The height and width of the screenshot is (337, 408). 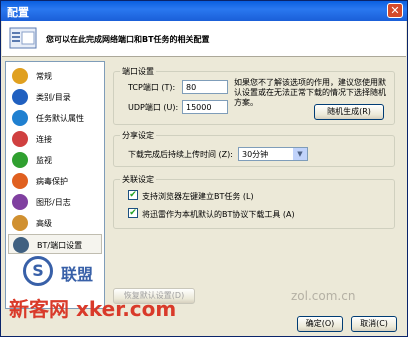 What do you see at coordinates (20, 160) in the screenshot?
I see `monitor-icon` at bounding box center [20, 160].